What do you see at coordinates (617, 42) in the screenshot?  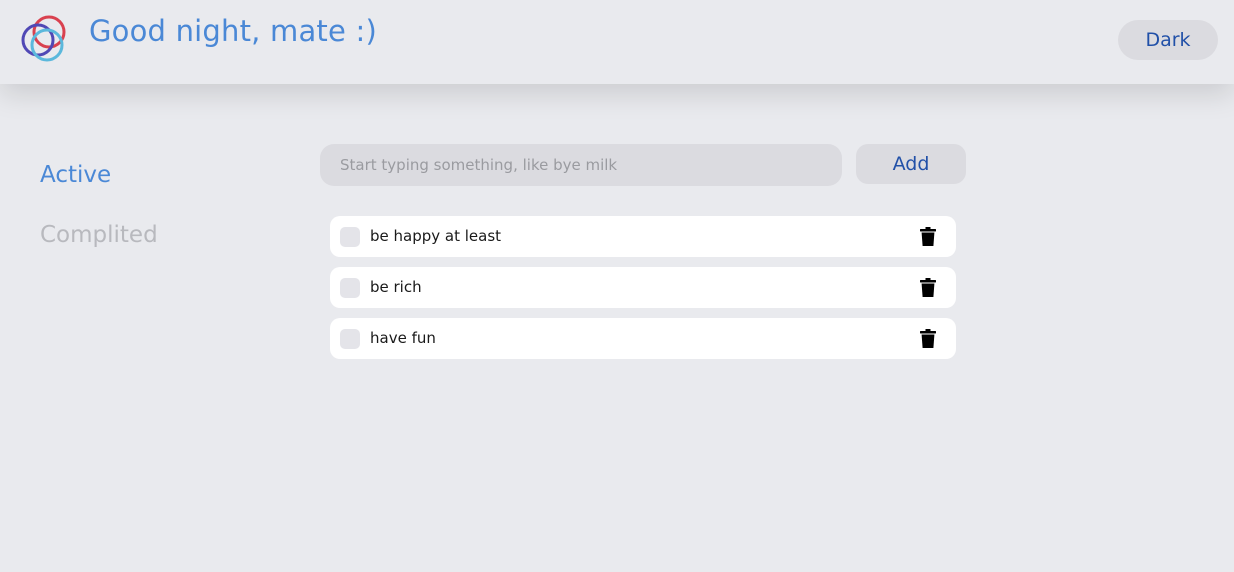 I see `app-header: Good night, mate :) Dark` at bounding box center [617, 42].